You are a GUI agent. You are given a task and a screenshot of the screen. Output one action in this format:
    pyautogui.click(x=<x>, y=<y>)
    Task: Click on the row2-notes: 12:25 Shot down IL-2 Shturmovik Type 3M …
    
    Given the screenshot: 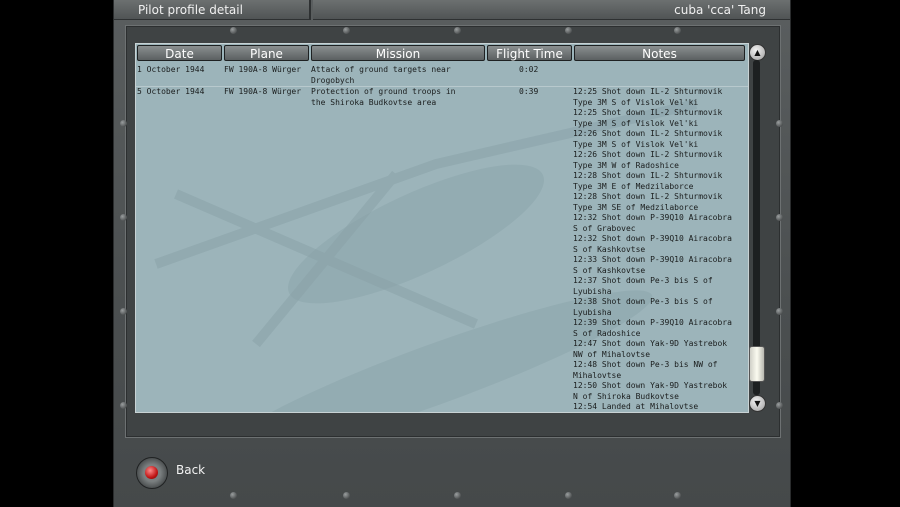 What is the action you would take?
    pyautogui.click(x=652, y=249)
    